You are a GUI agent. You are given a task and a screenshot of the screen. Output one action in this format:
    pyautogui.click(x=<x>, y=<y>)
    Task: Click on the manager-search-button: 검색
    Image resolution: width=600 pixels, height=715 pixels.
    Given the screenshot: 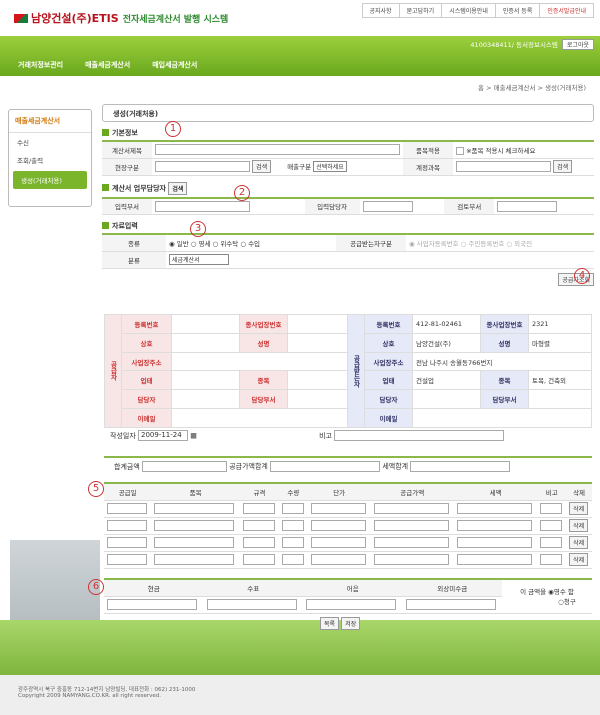 What is the action you would take?
    pyautogui.click(x=178, y=188)
    